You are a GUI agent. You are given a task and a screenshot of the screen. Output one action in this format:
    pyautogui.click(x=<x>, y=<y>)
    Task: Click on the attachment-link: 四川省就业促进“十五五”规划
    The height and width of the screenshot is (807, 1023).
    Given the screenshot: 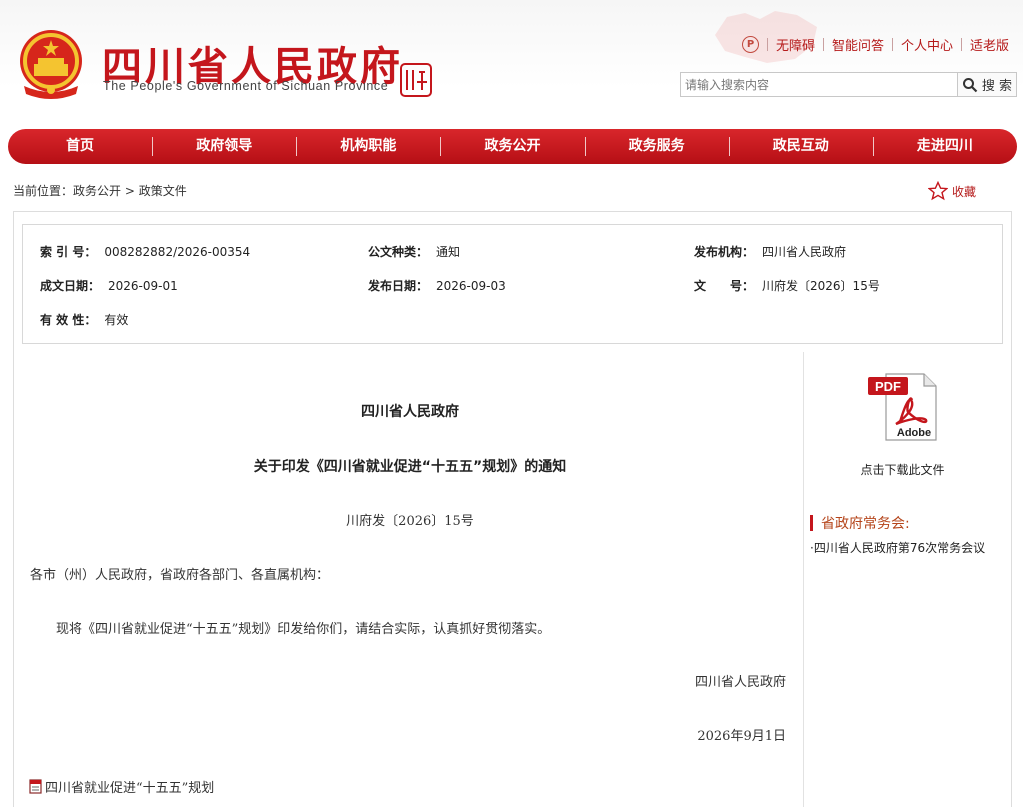 What is the action you would take?
    pyautogui.click(x=121, y=786)
    